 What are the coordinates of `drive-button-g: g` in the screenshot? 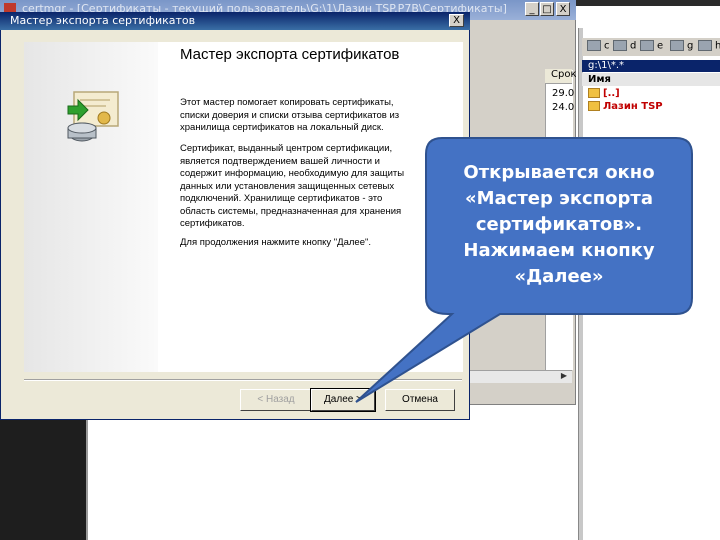 It's located at (681, 46).